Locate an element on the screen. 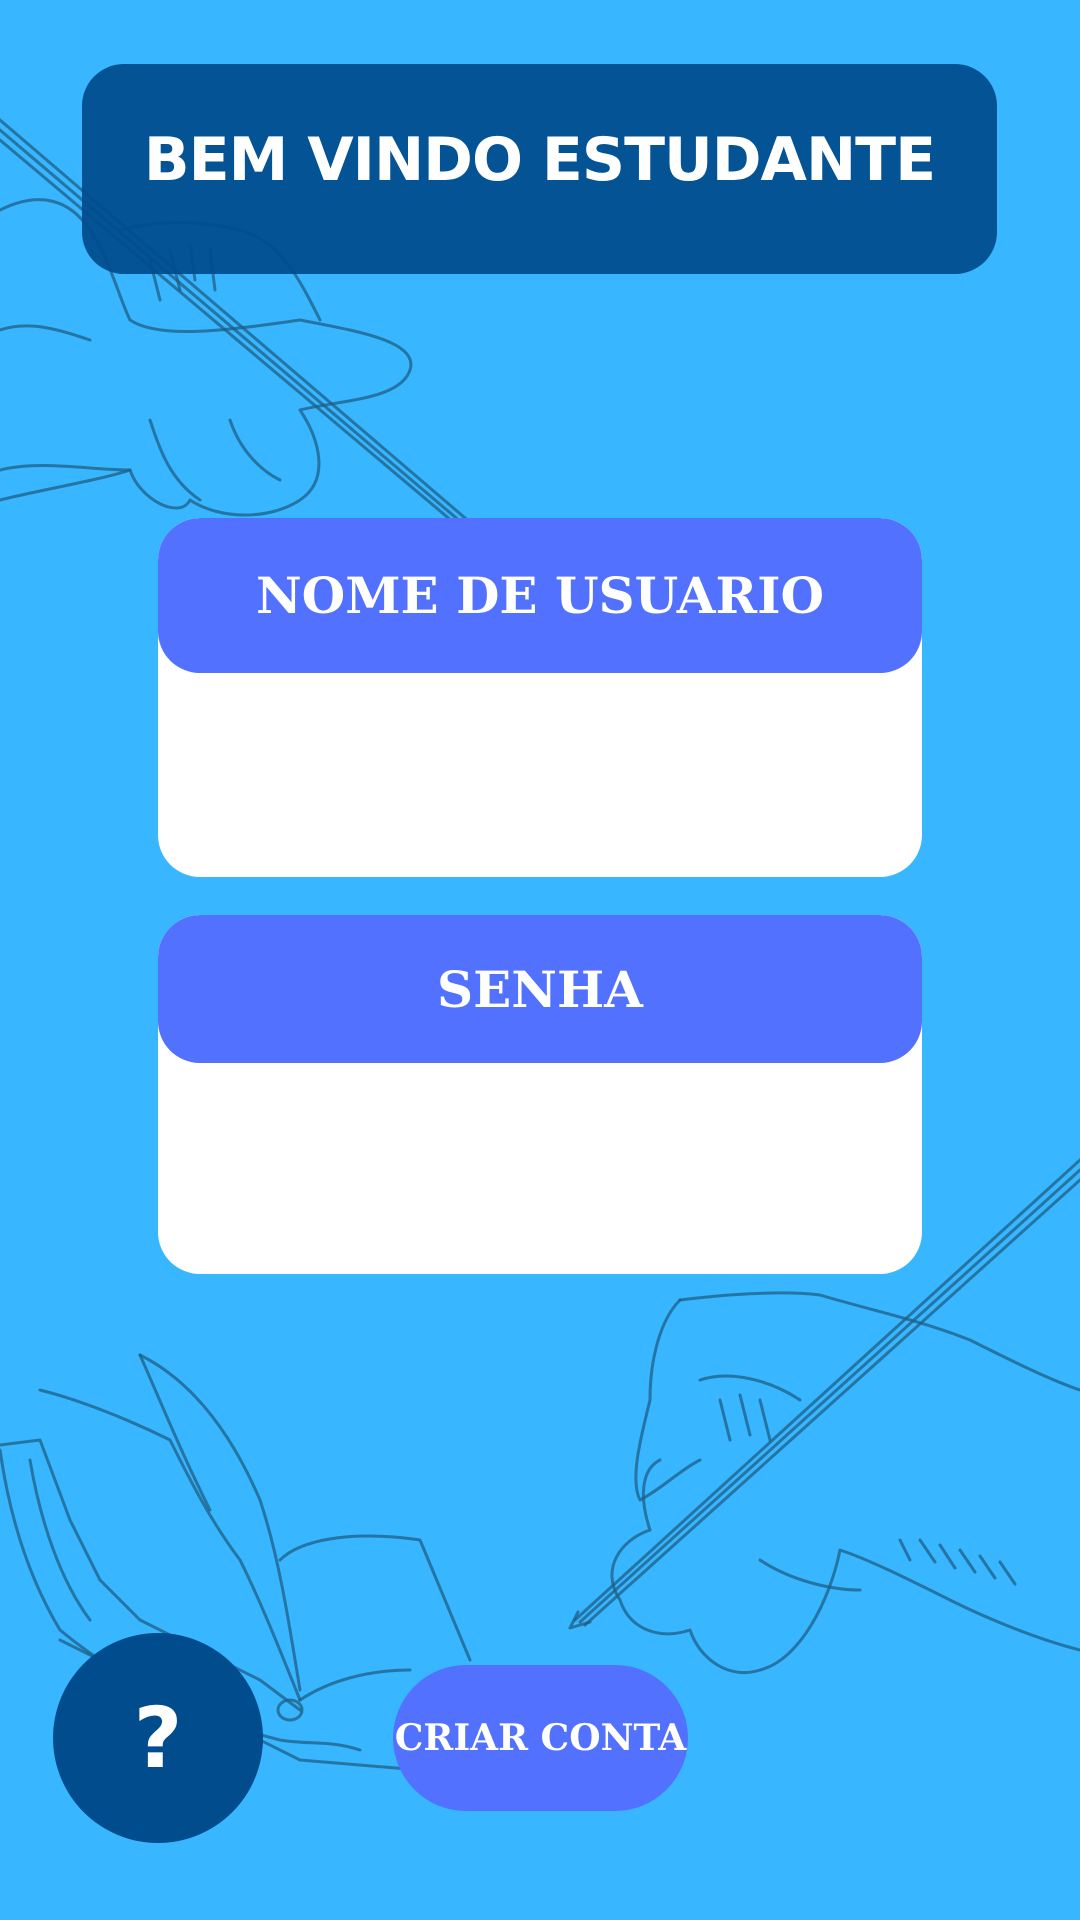  username-label: NOME DE USUARIO is located at coordinates (540, 595).